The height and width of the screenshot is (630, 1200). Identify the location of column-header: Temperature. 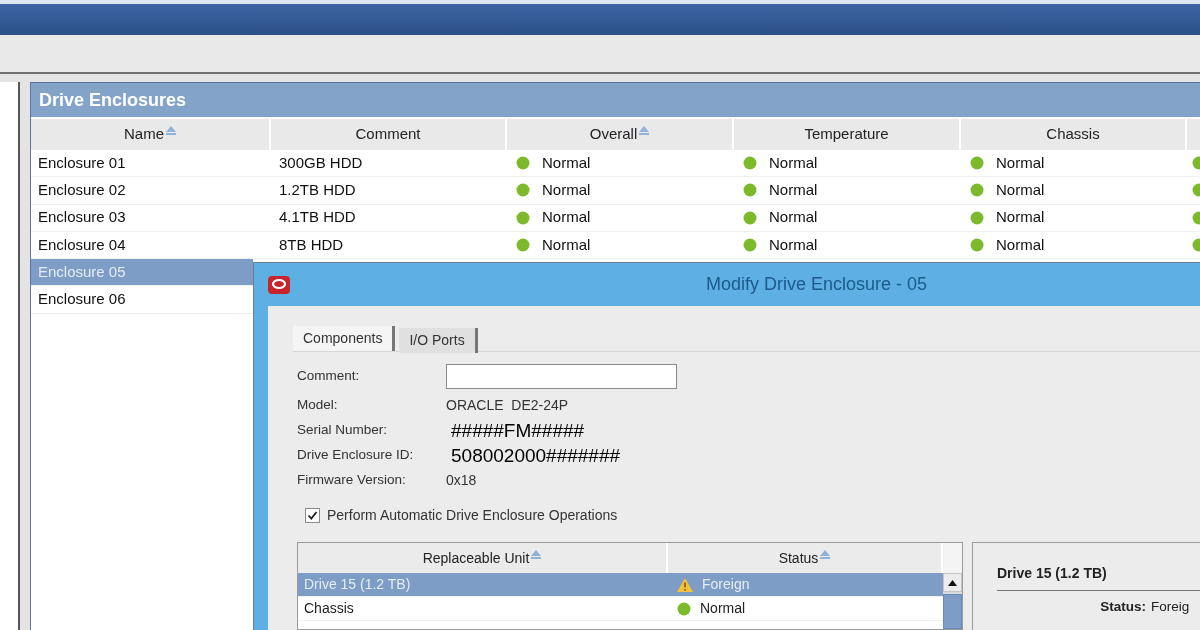
(847, 134).